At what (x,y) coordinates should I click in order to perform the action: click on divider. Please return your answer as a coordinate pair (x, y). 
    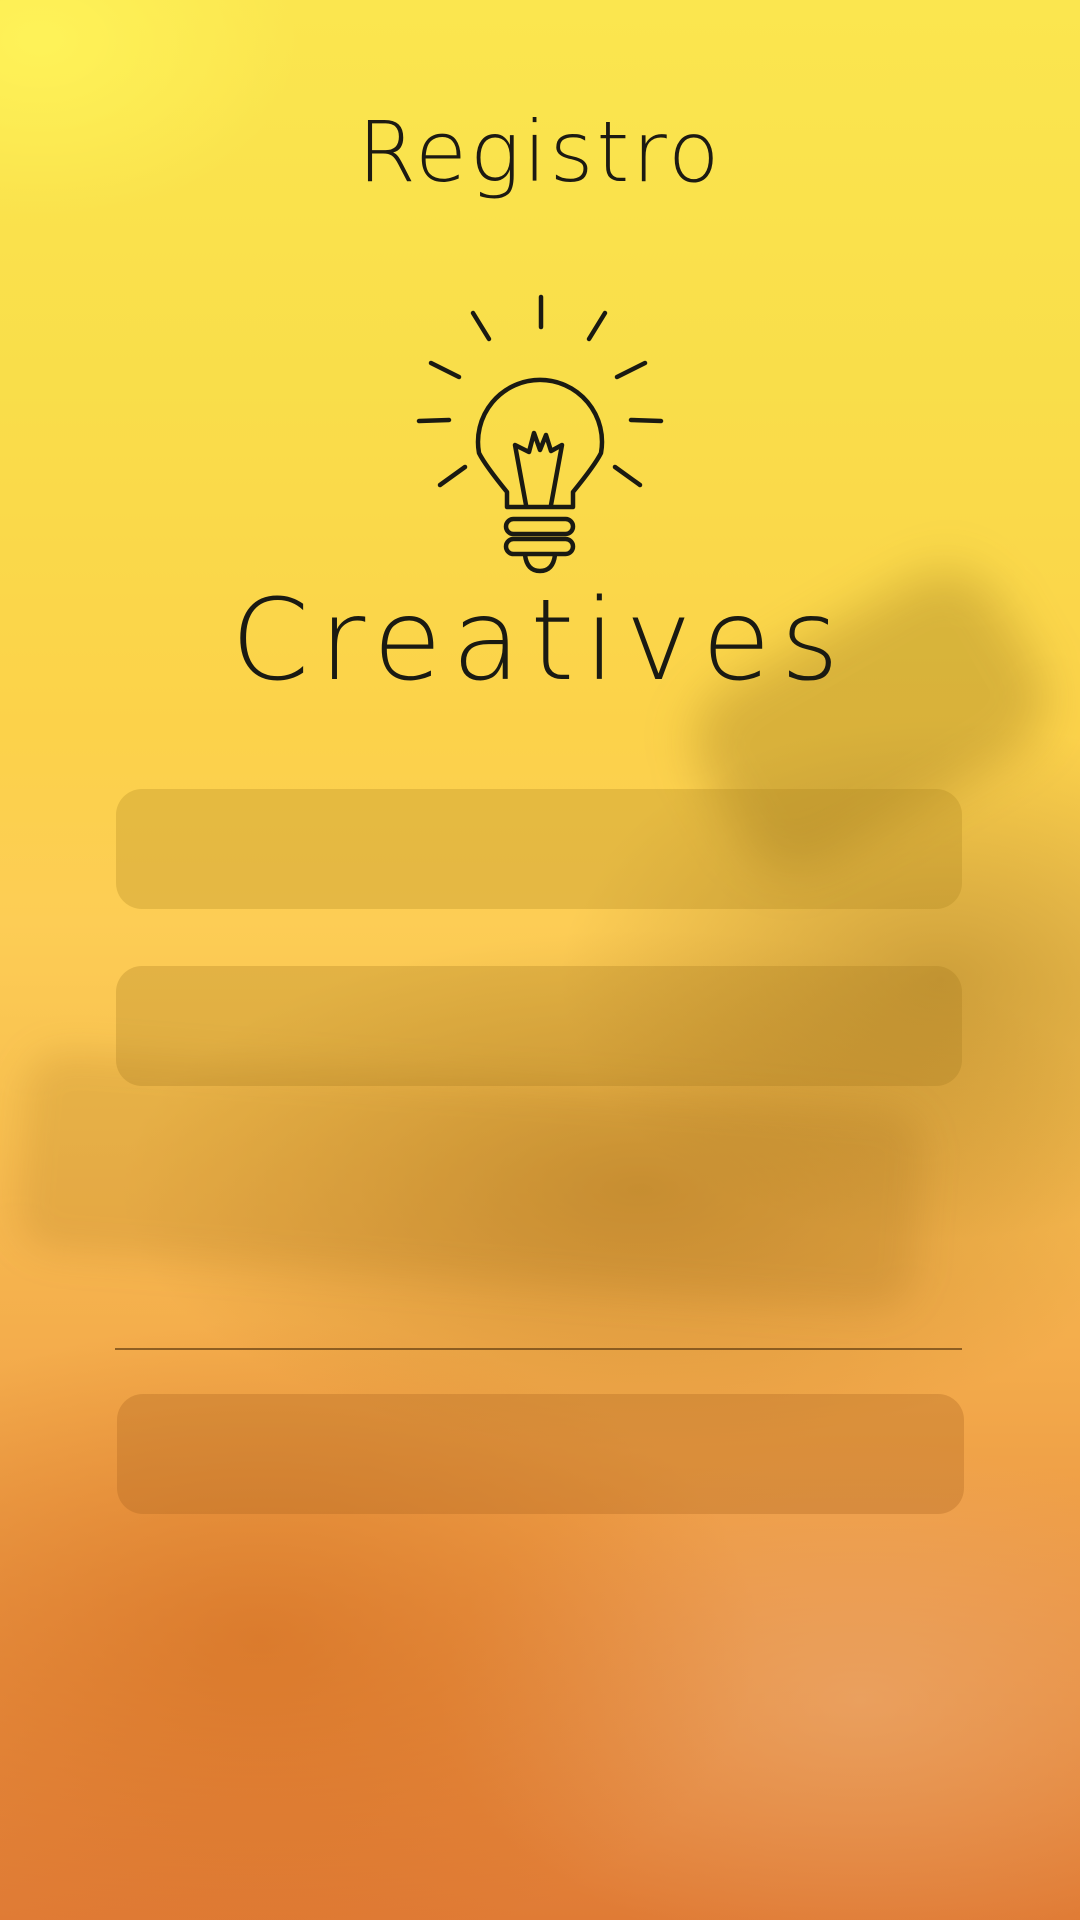
    Looking at the image, I should click on (538, 1349).